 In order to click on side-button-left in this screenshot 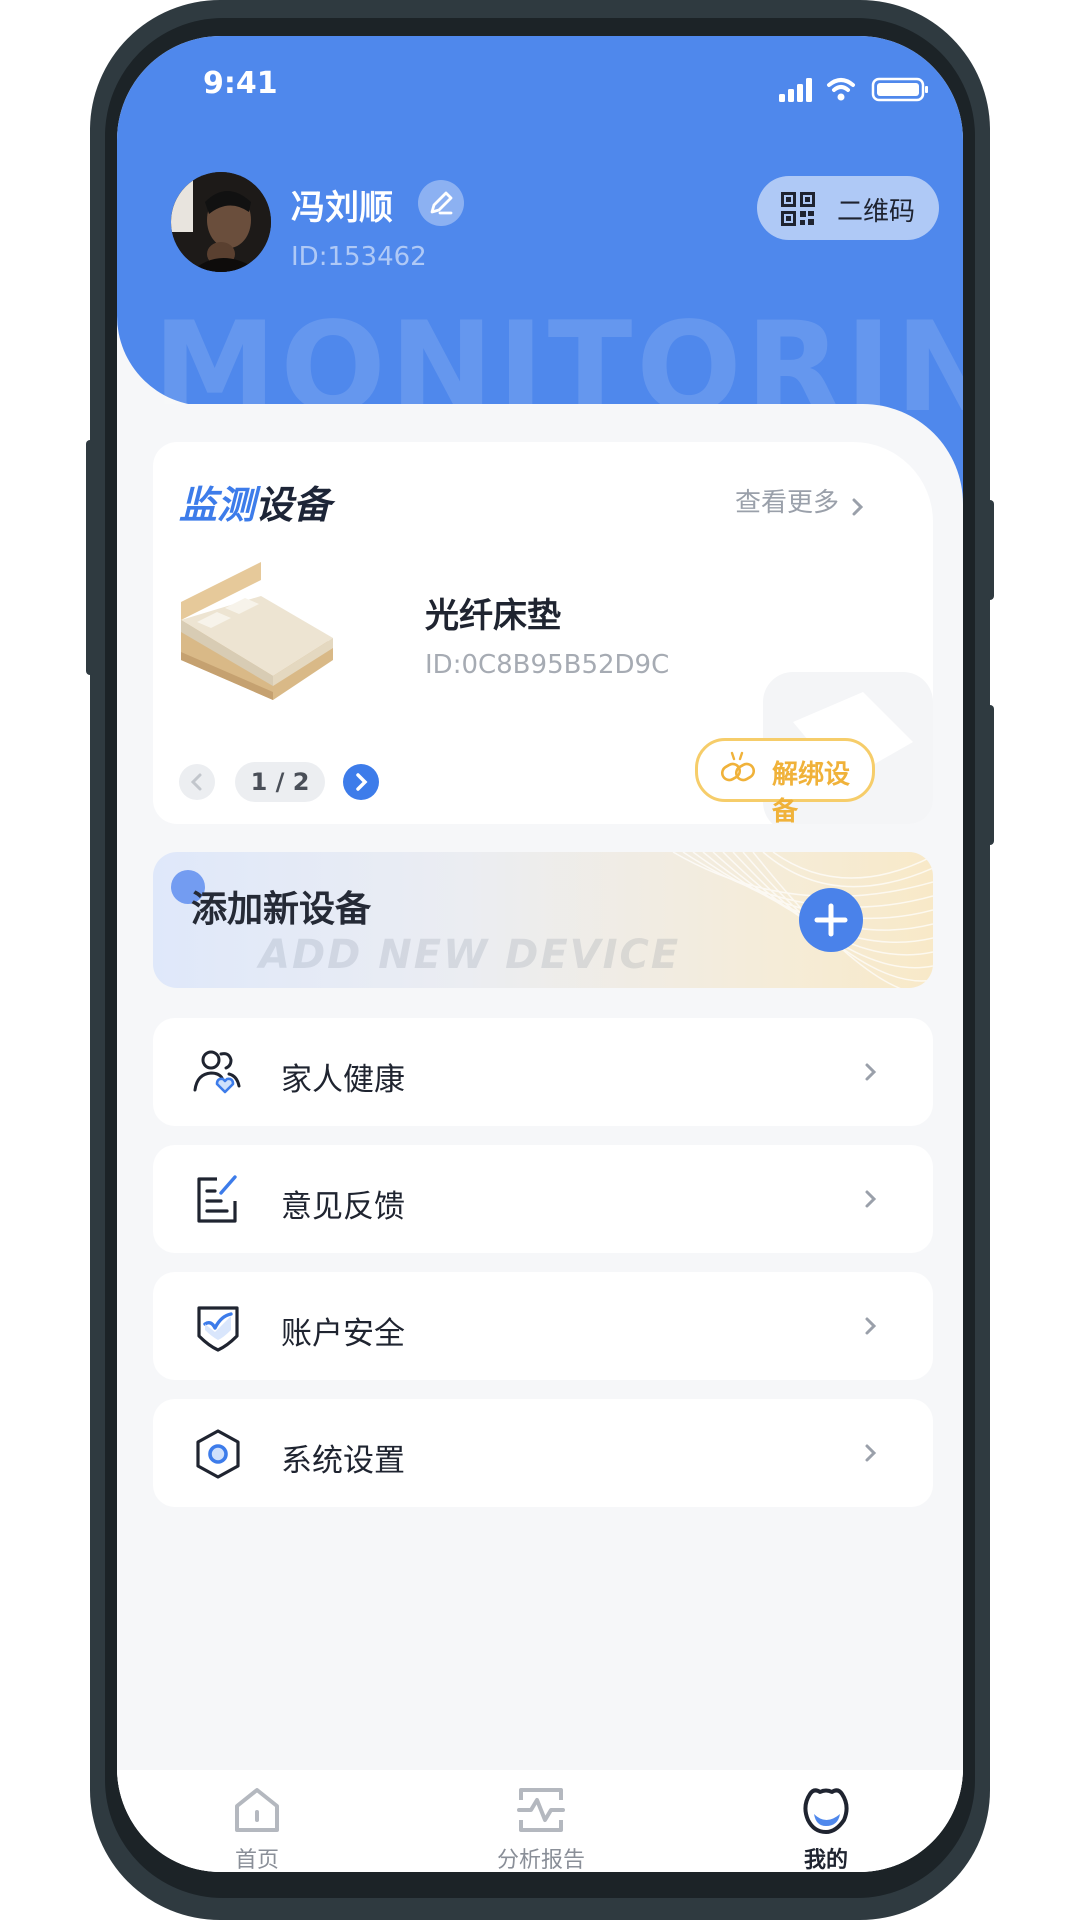, I will do `click(90, 557)`.